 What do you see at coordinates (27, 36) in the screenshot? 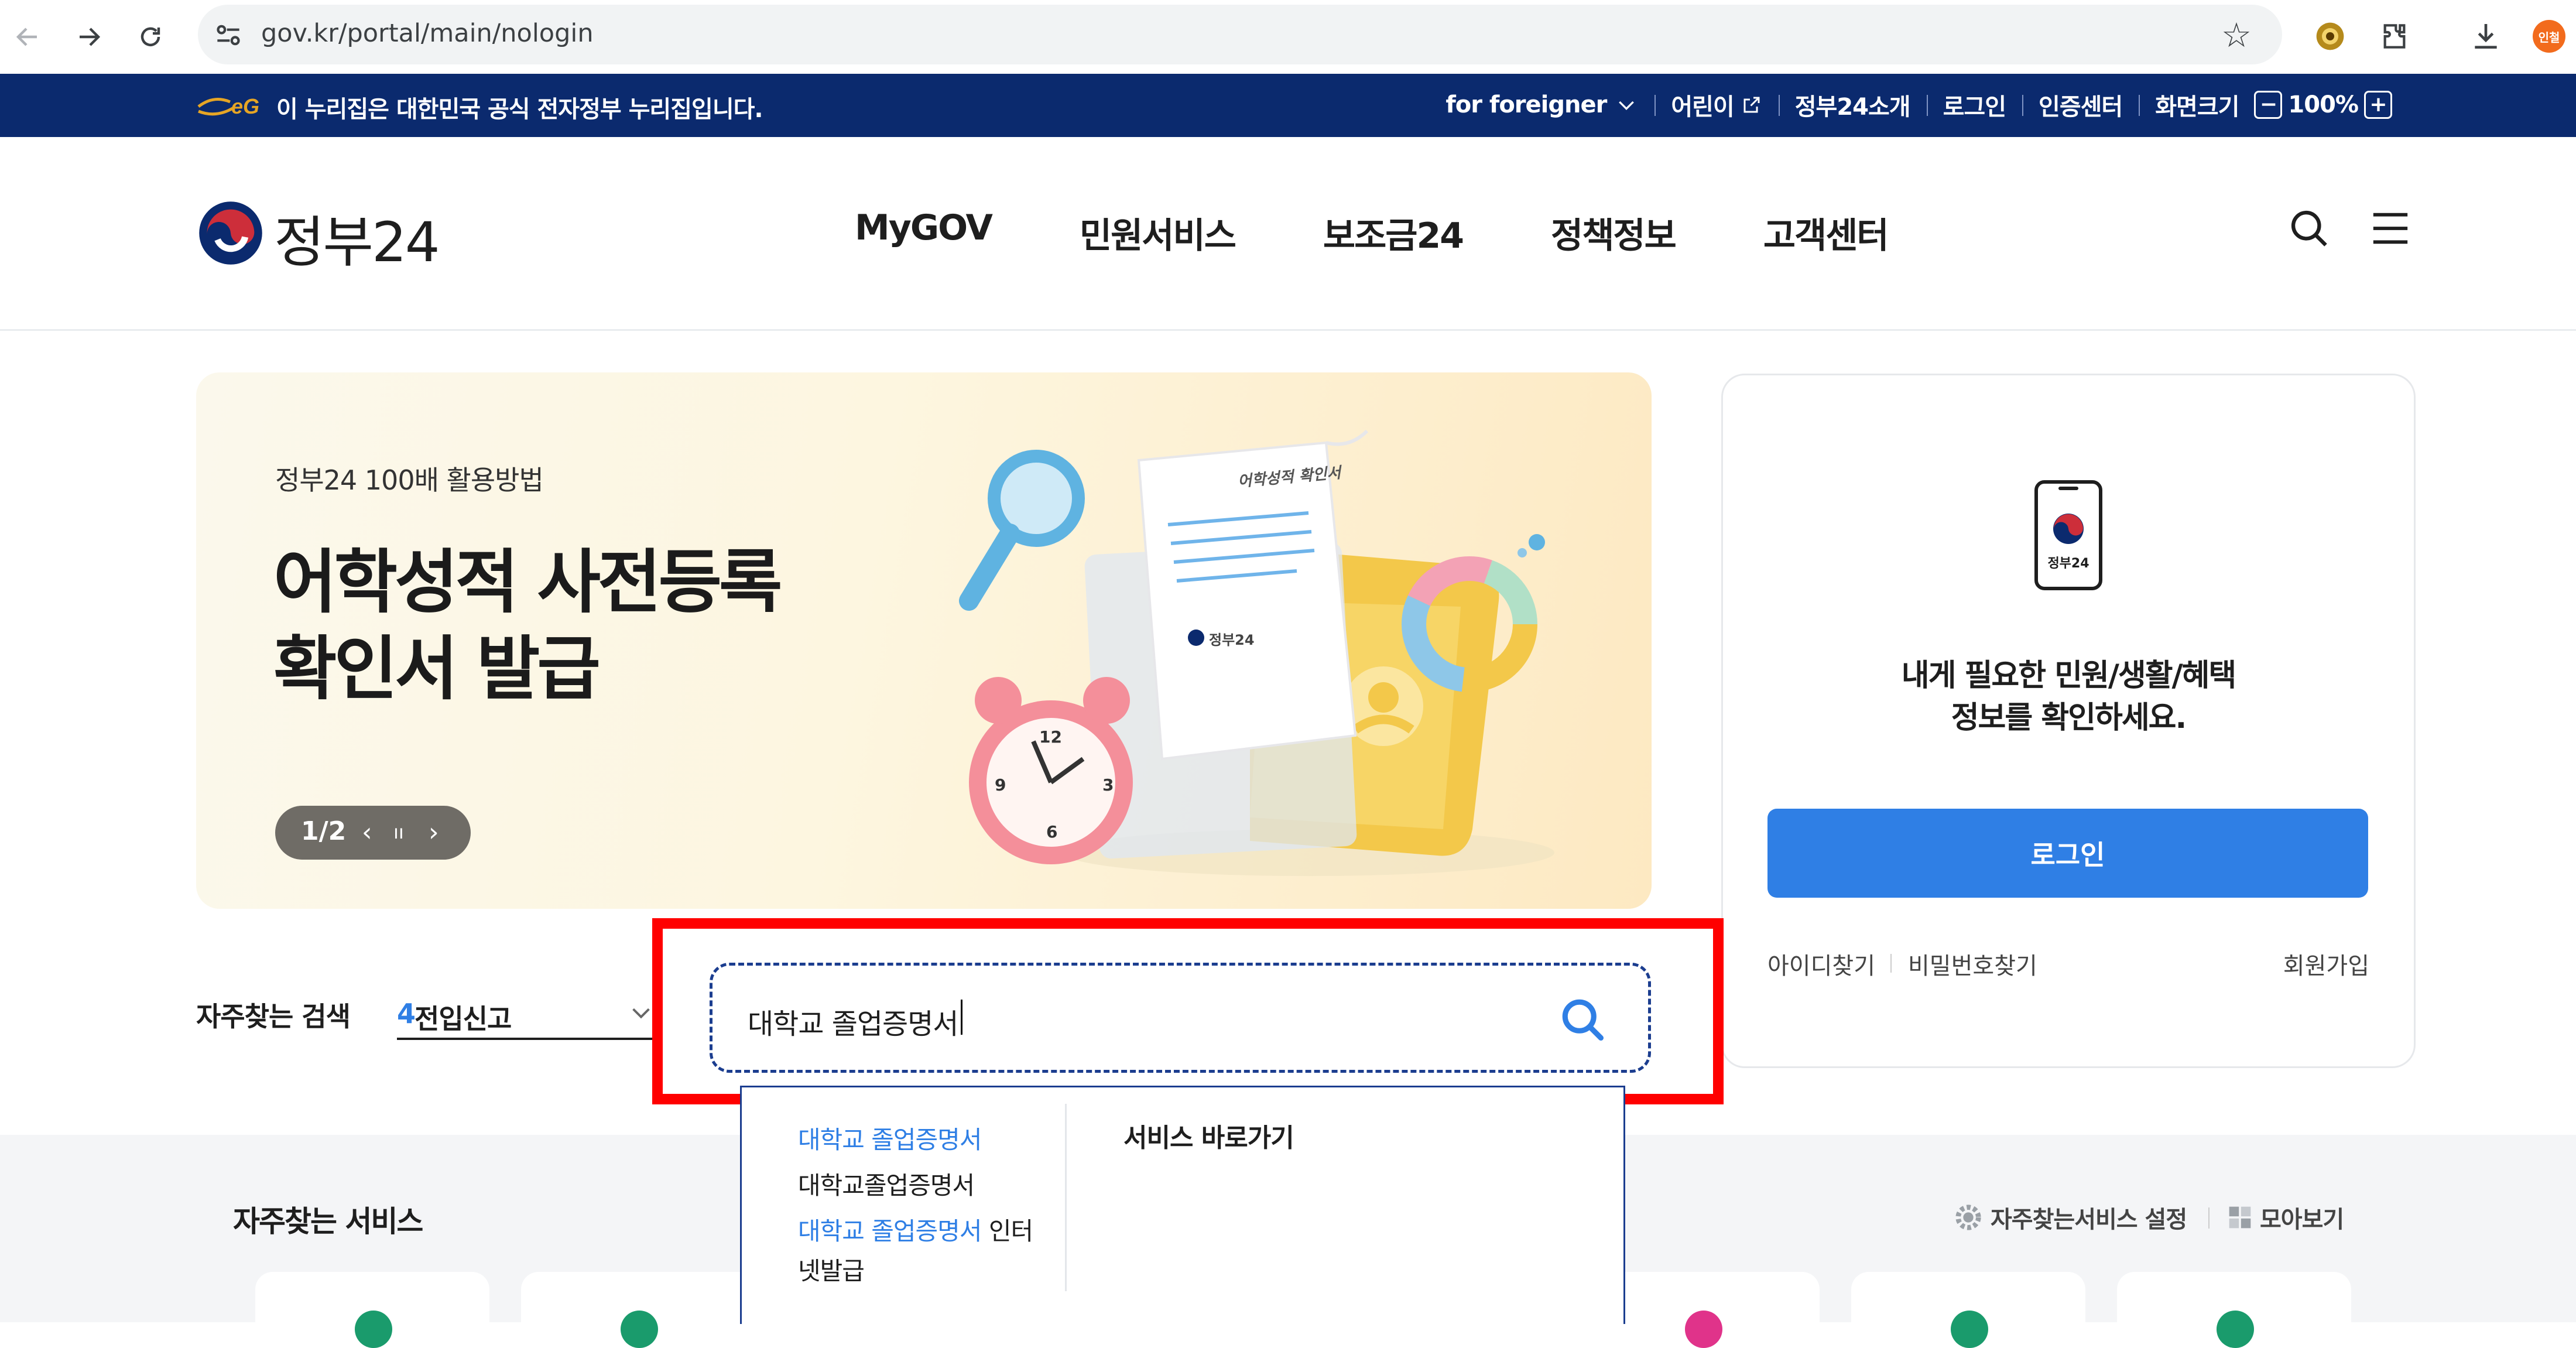
I see `back-icon` at bounding box center [27, 36].